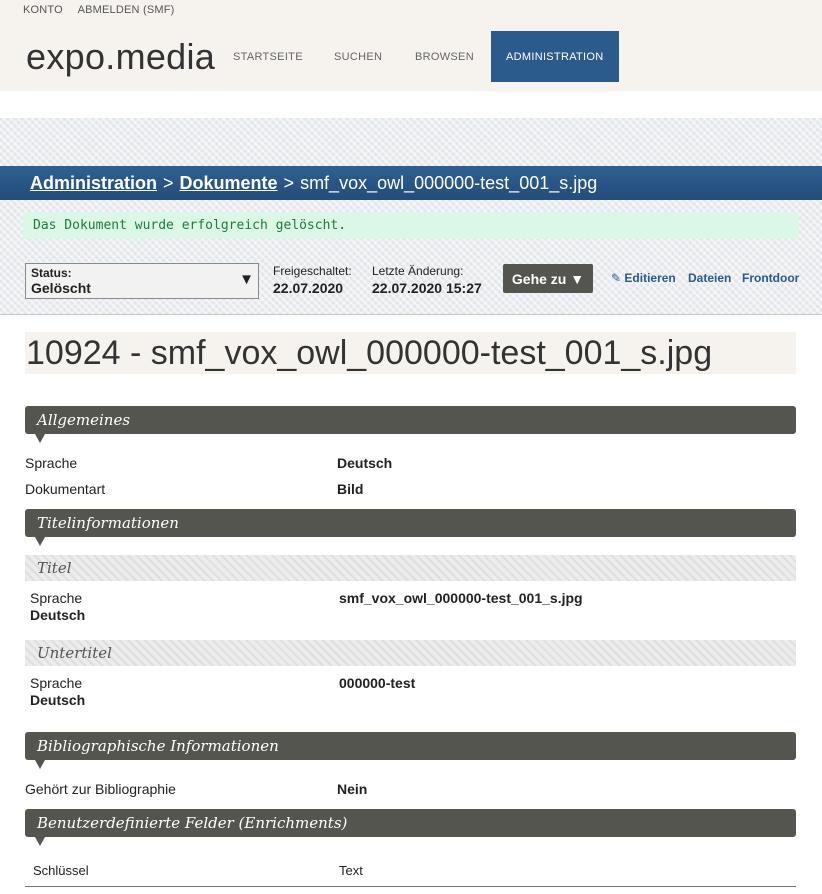 The height and width of the screenshot is (894, 822). Describe the element at coordinates (56, 683) in the screenshot. I see `subtitle-language-label: Sprache` at that location.